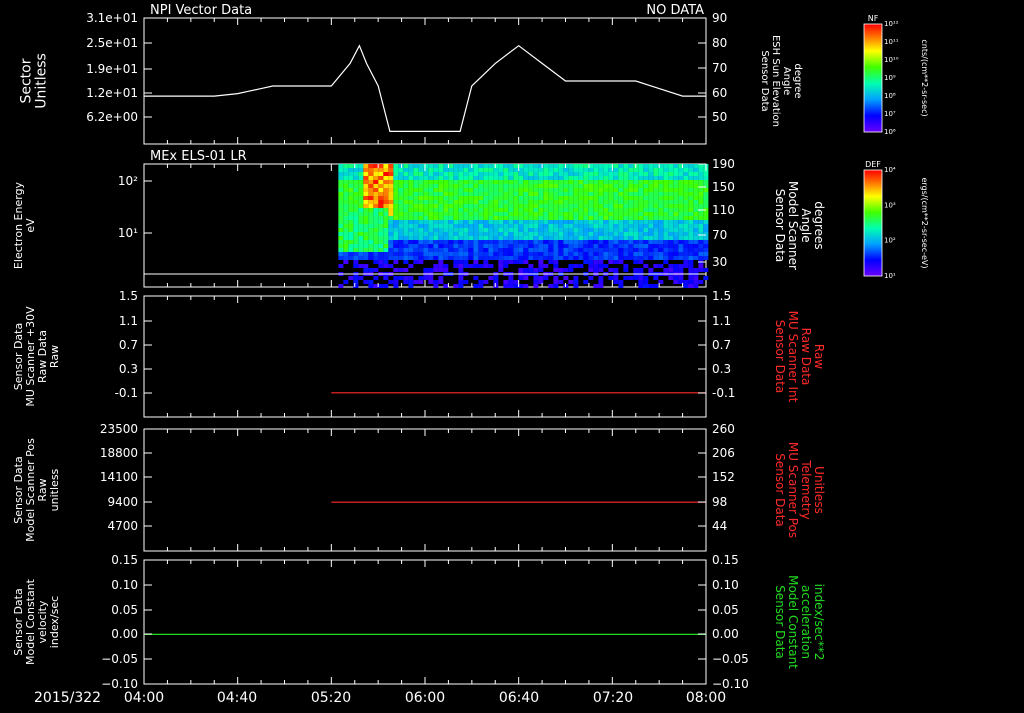 This screenshot has height=713, width=1024. I want to click on left-tick-label: 0.15, so click(124, 560).